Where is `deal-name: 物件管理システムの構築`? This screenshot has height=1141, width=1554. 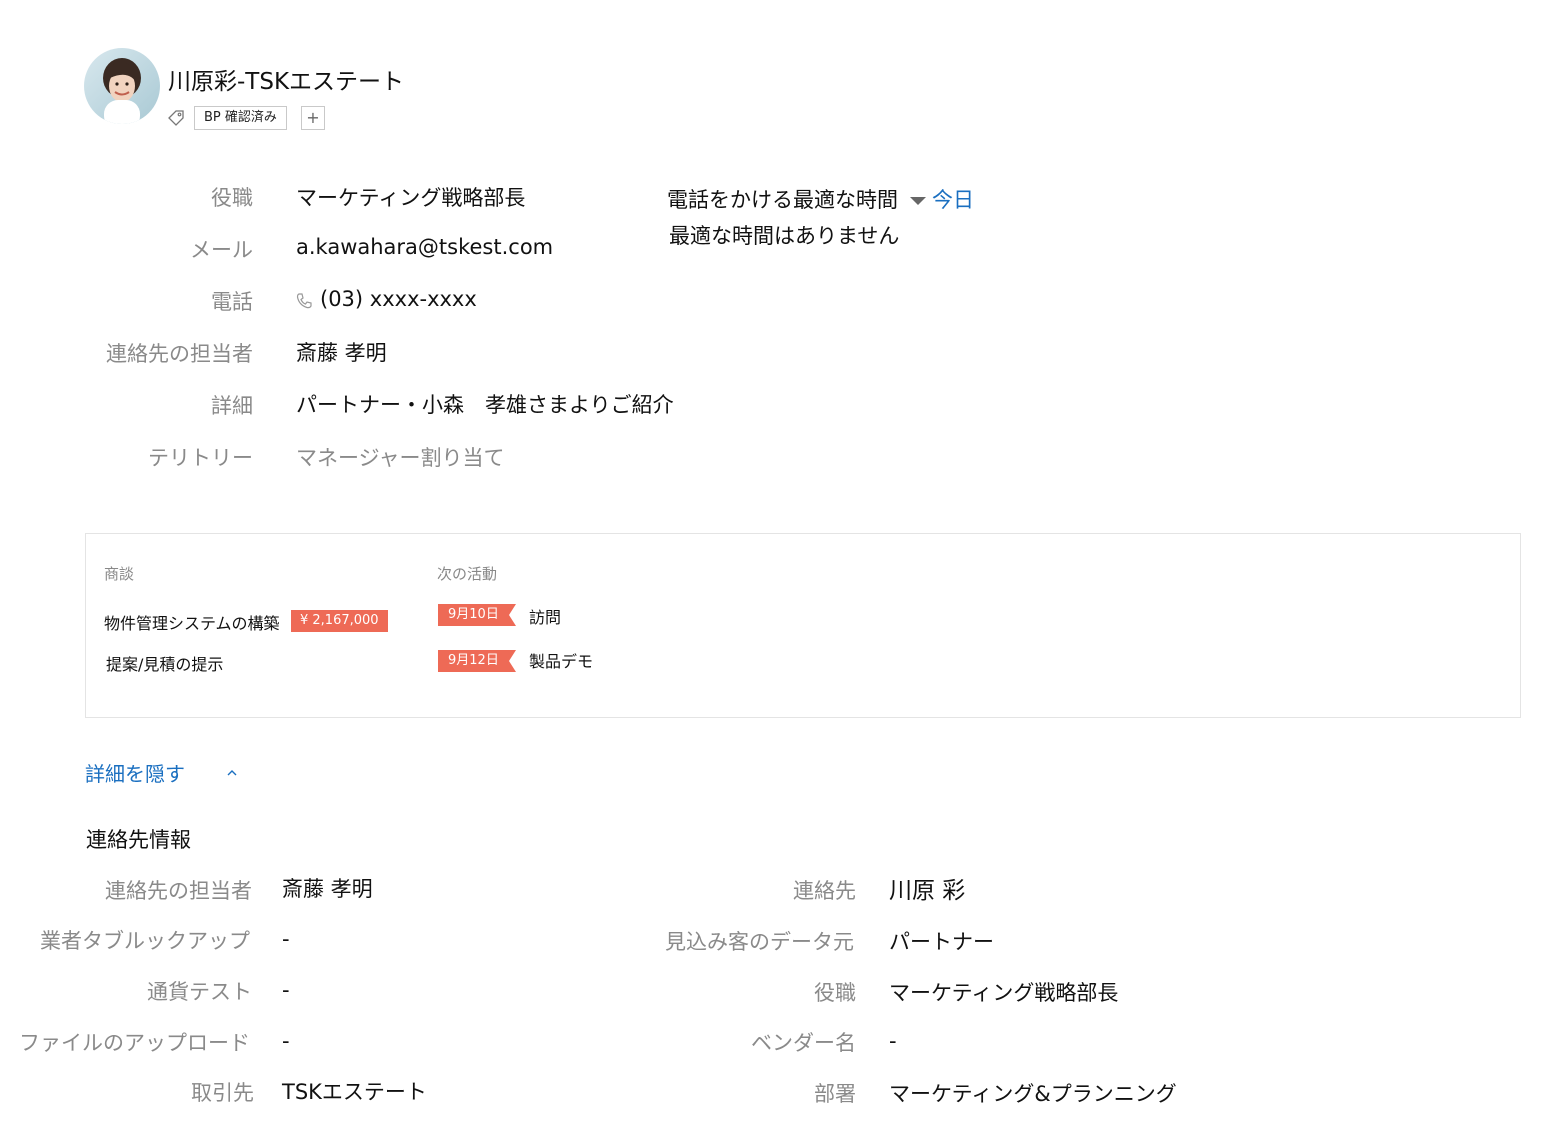
deal-name: 物件管理システムの構築 is located at coordinates (192, 622).